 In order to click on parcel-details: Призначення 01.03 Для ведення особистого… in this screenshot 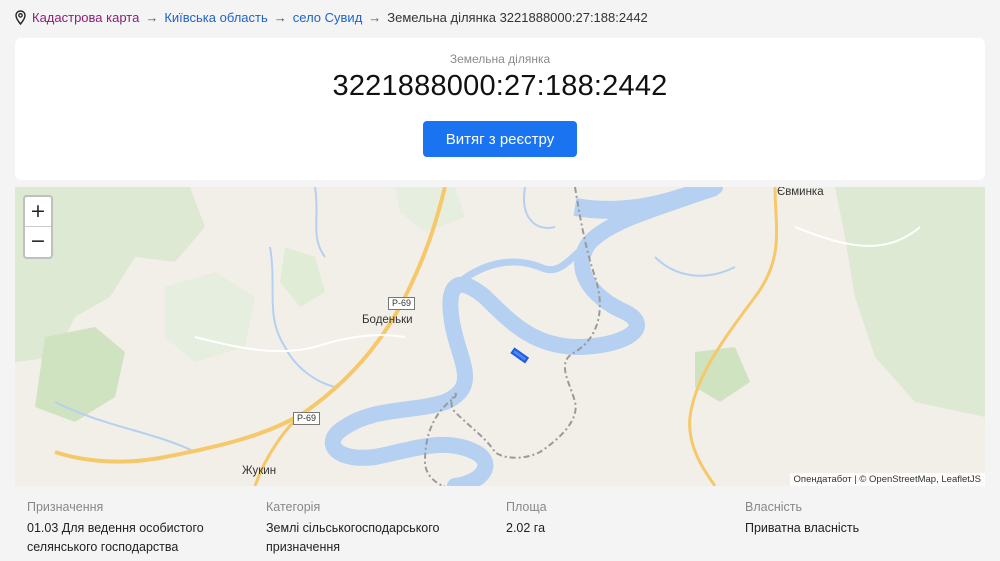, I will do `click(507, 530)`.